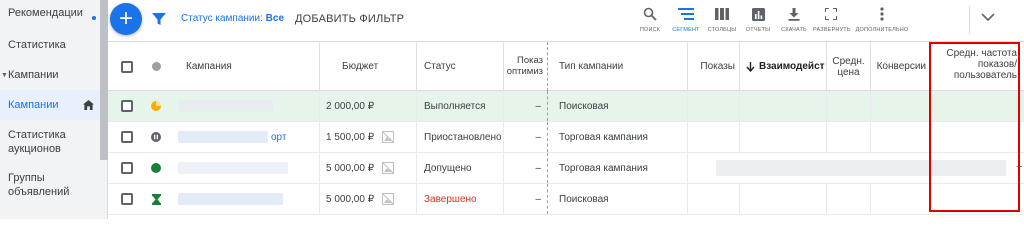 This screenshot has width=1024, height=240. I want to click on filter-icon, so click(159, 19).